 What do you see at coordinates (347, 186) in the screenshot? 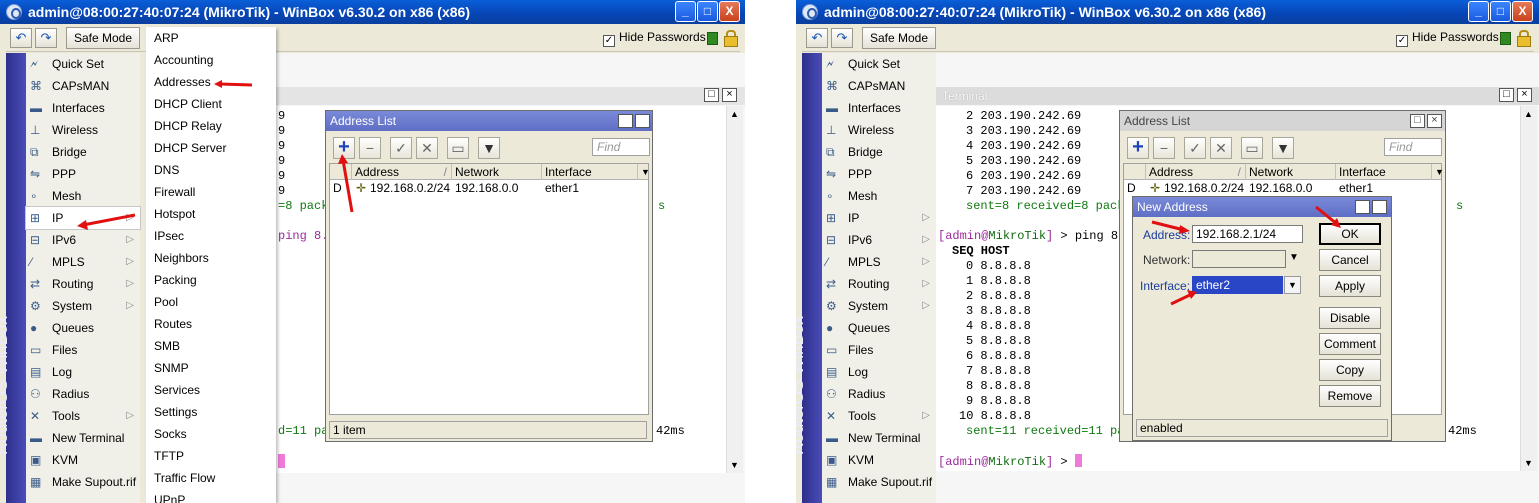
I see `annotation-arrow-add` at bounding box center [347, 186].